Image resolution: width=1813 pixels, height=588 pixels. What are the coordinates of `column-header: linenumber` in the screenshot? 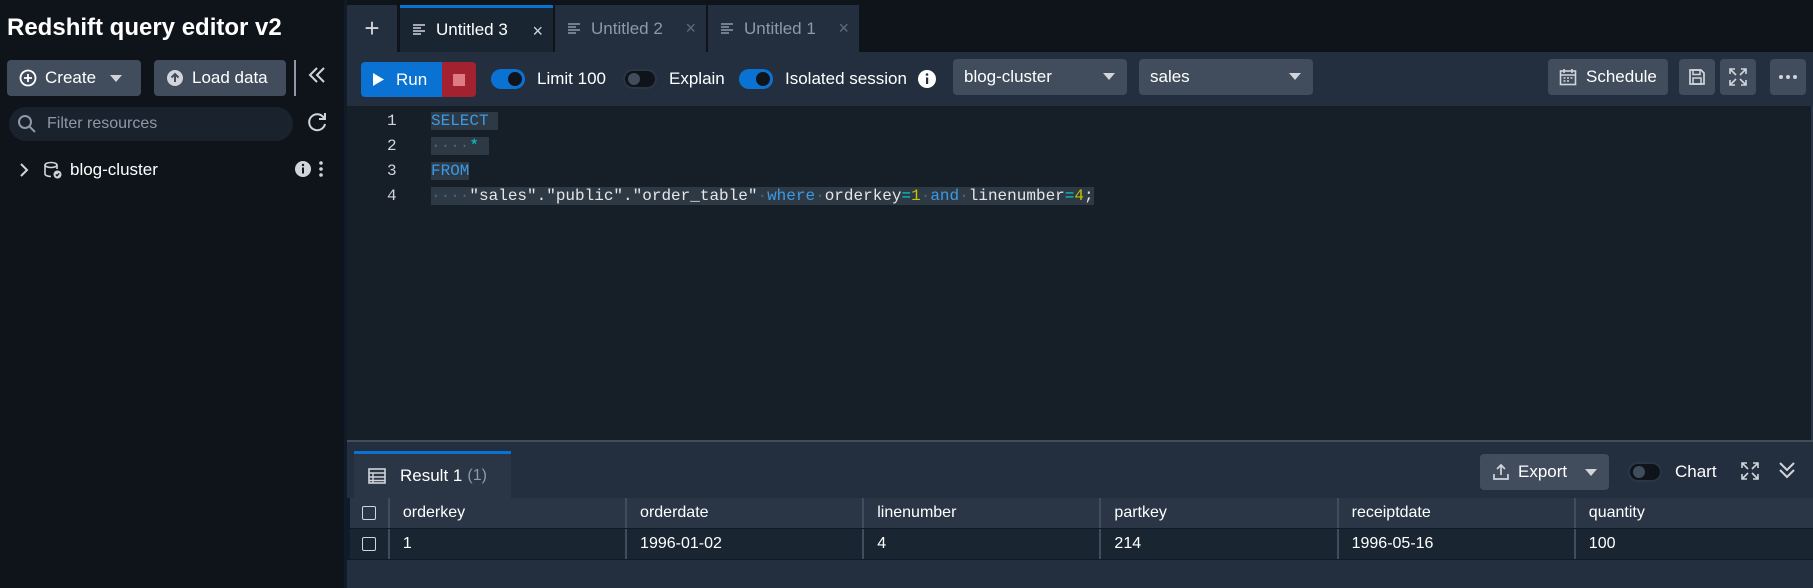 It's located at (983, 513).